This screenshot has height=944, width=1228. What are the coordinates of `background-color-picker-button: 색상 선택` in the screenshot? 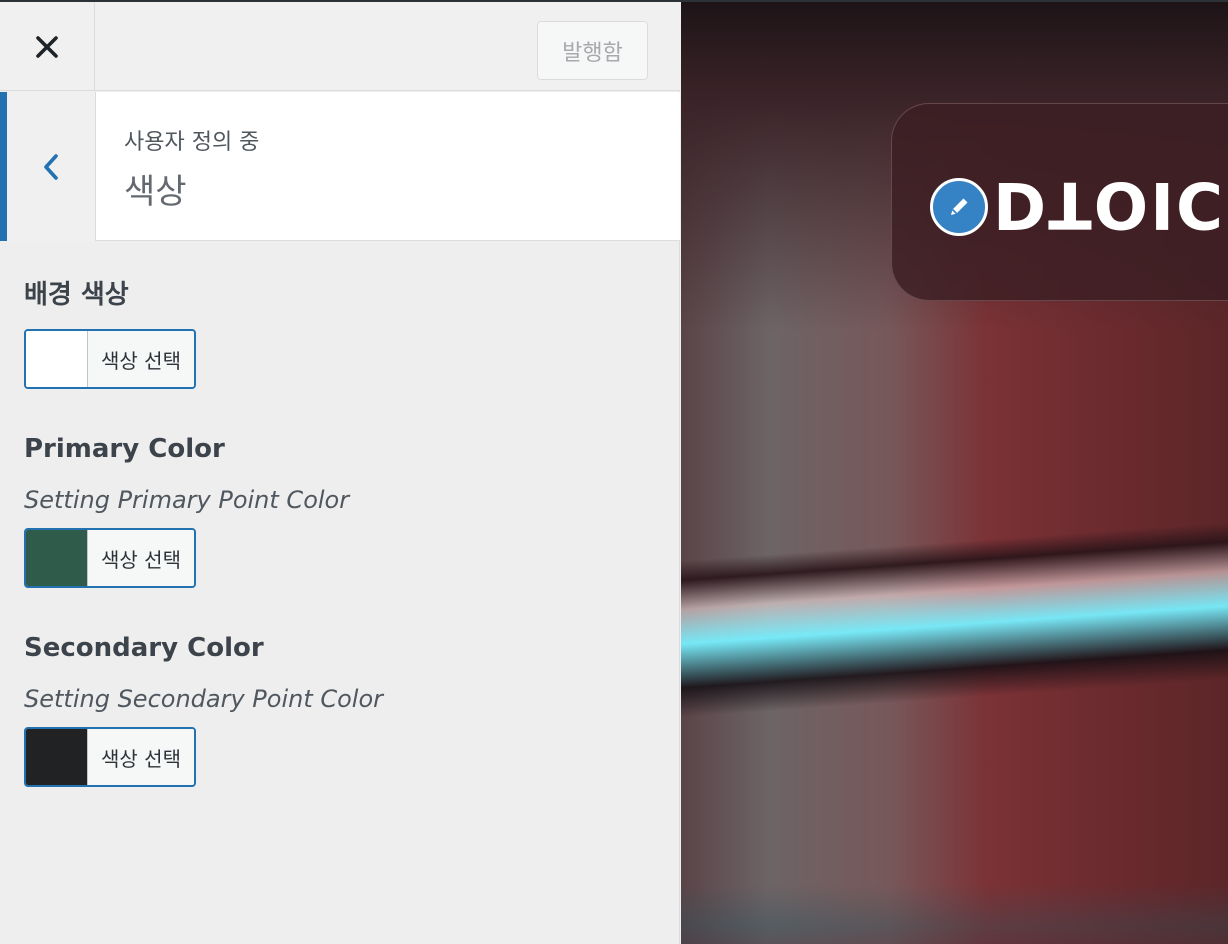 It's located at (110, 359).